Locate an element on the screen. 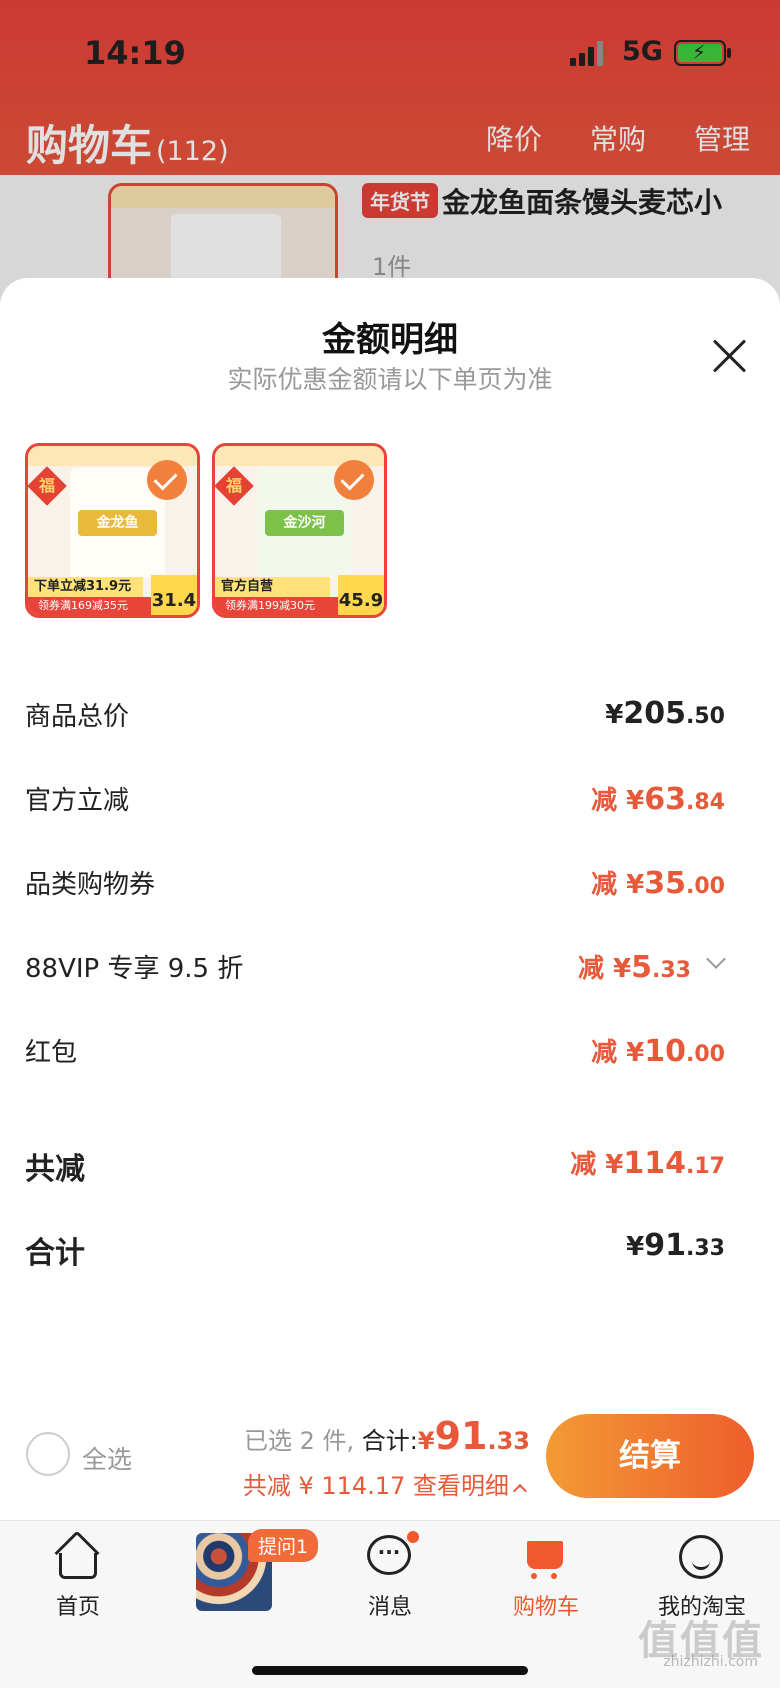 Image resolution: width=780 pixels, height=1688 pixels. row-value: 减 ¥10.00 is located at coordinates (658, 1051).